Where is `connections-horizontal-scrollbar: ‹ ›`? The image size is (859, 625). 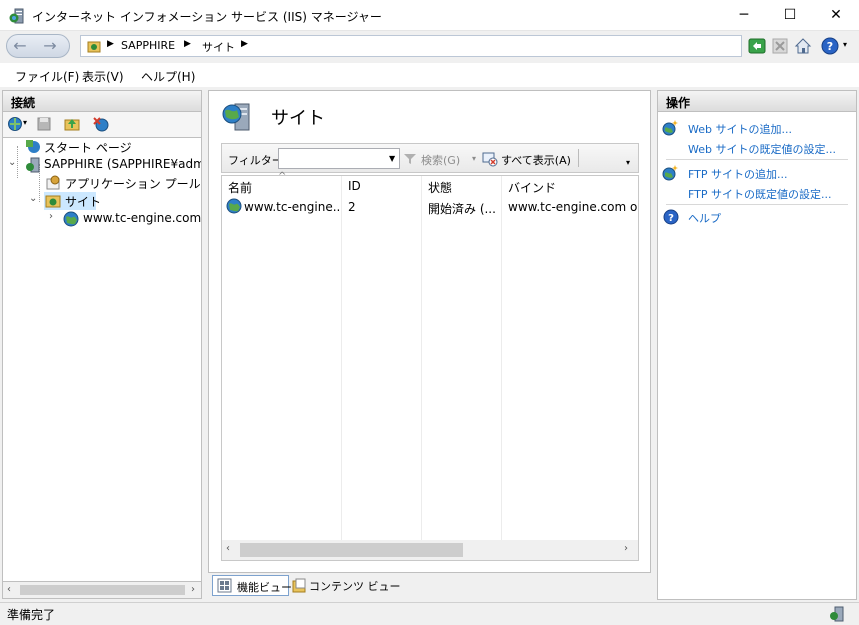 connections-horizontal-scrollbar: ‹ › is located at coordinates (102, 590).